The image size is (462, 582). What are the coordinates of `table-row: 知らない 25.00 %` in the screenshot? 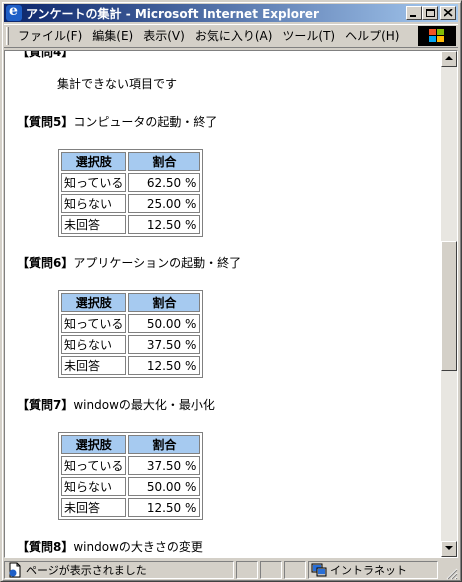 It's located at (131, 203).